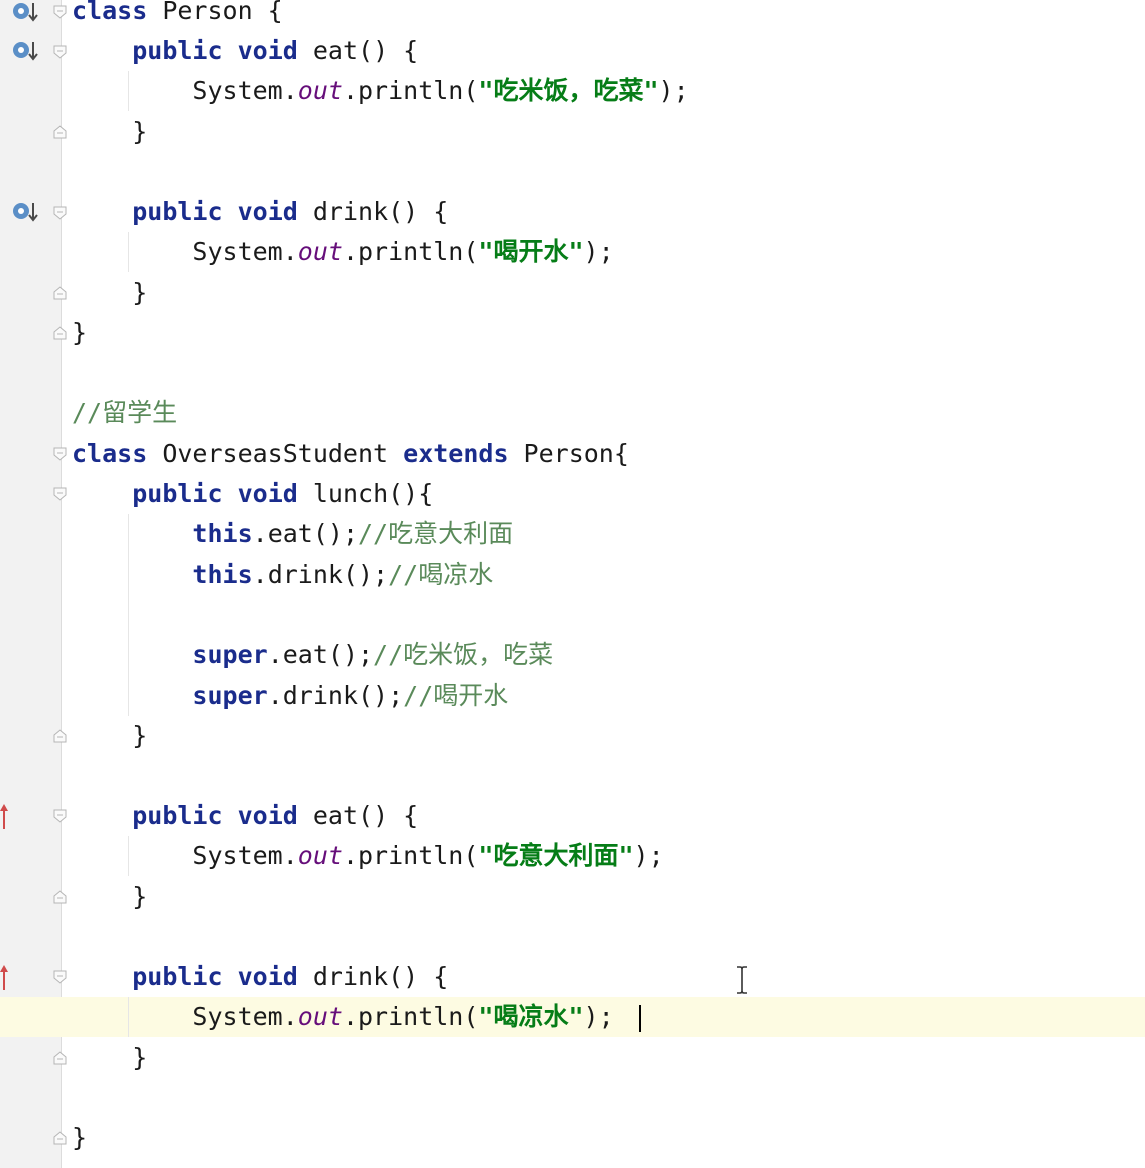 The width and height of the screenshot is (1145, 1168). I want to click on code-line-9: }, so click(43, 333).